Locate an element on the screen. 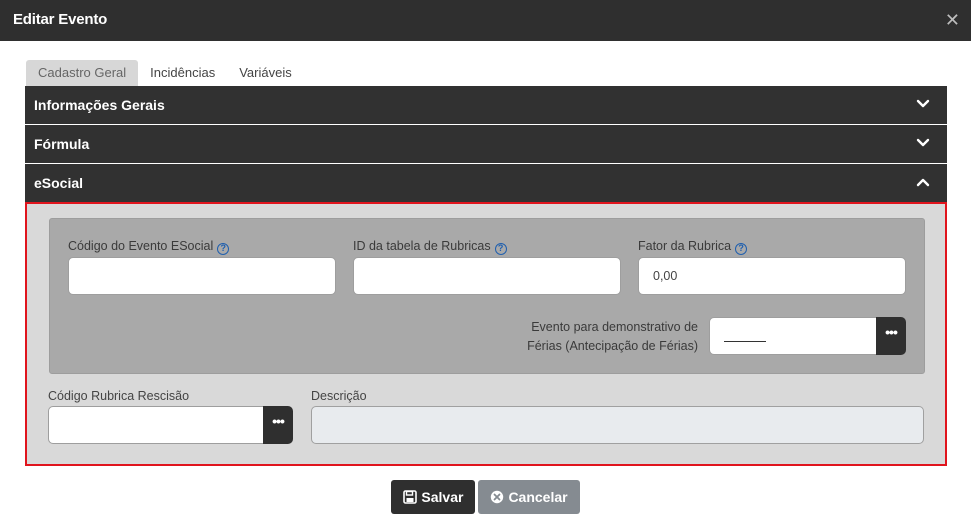  section-formula: Fórmula is located at coordinates (486, 144).